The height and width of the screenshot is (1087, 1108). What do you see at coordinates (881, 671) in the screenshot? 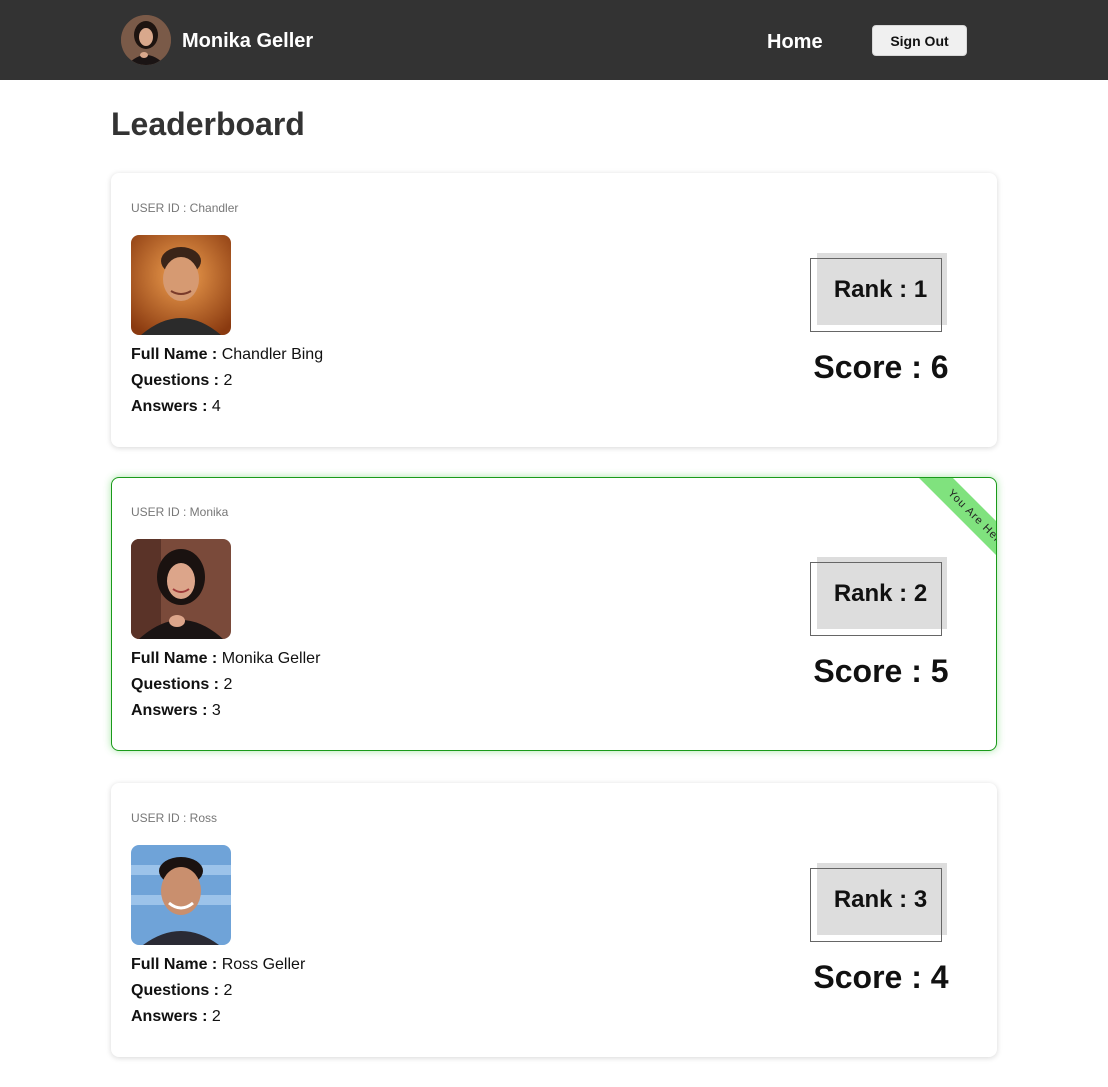
I see `score-text: Score : 5` at bounding box center [881, 671].